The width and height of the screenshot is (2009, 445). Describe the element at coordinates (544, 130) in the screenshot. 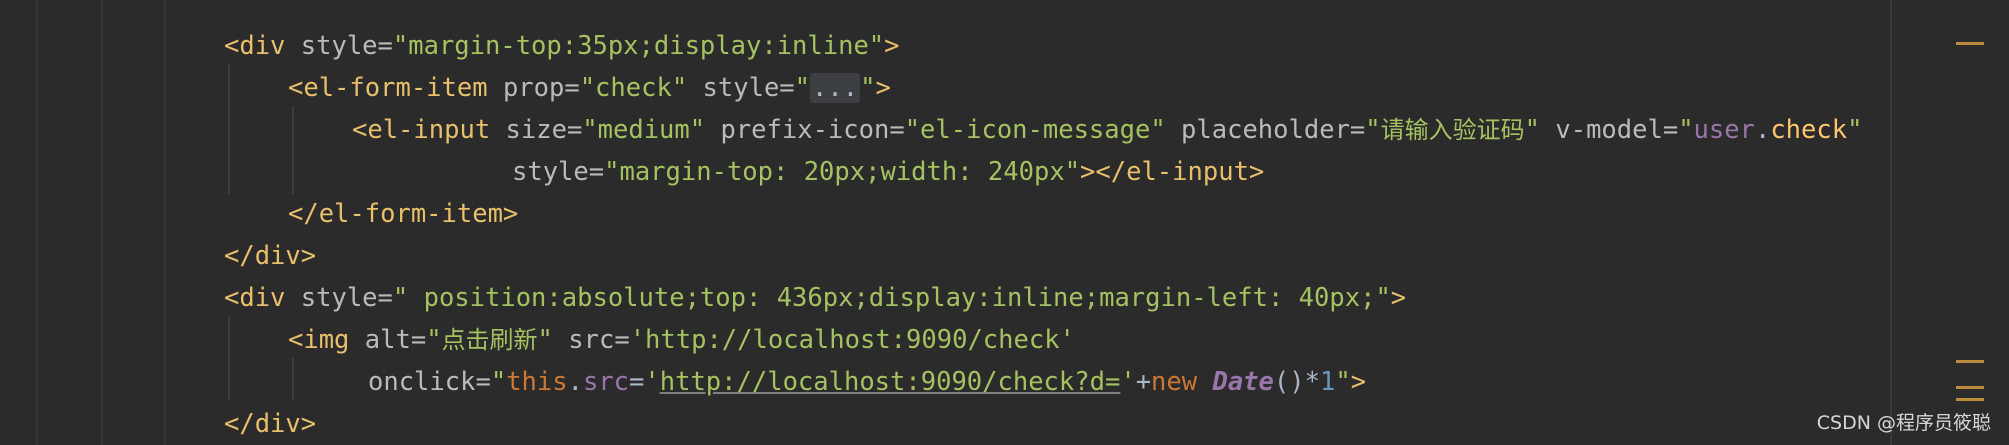

I see `attribute-name: size=` at that location.